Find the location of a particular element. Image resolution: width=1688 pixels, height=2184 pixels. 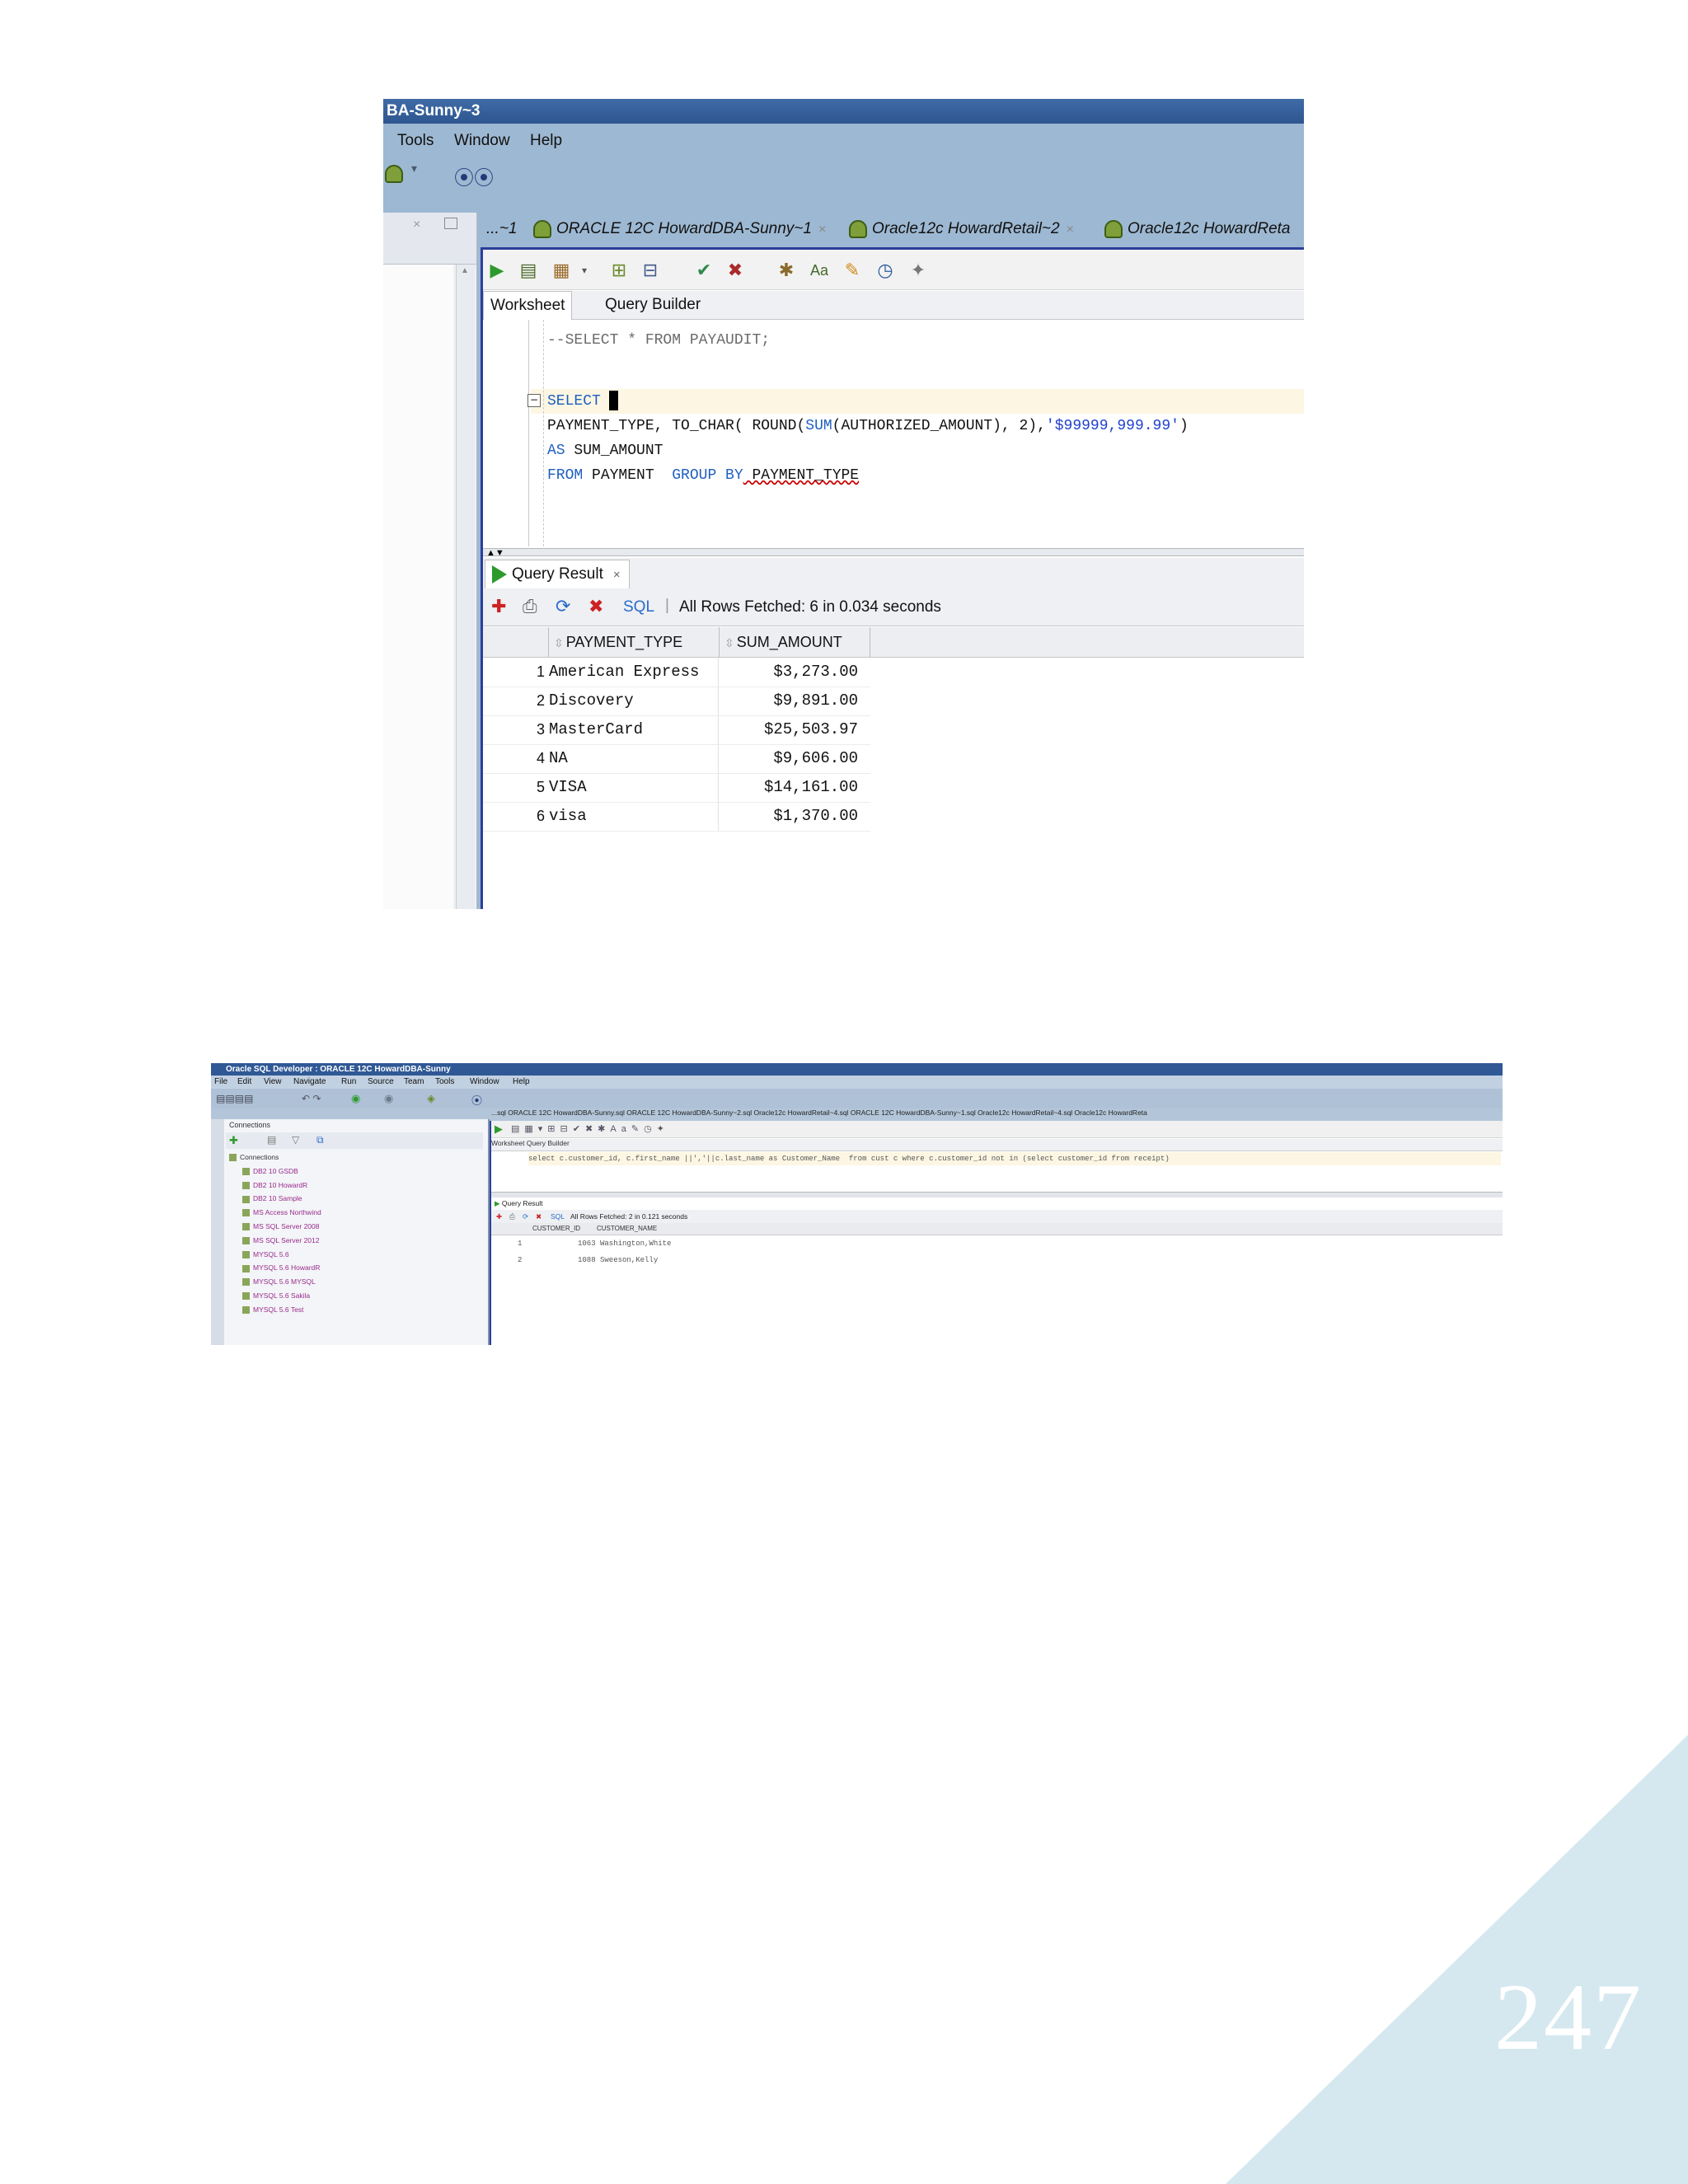

sql-worksheet-icon: ◈ is located at coordinates (431, 1098).